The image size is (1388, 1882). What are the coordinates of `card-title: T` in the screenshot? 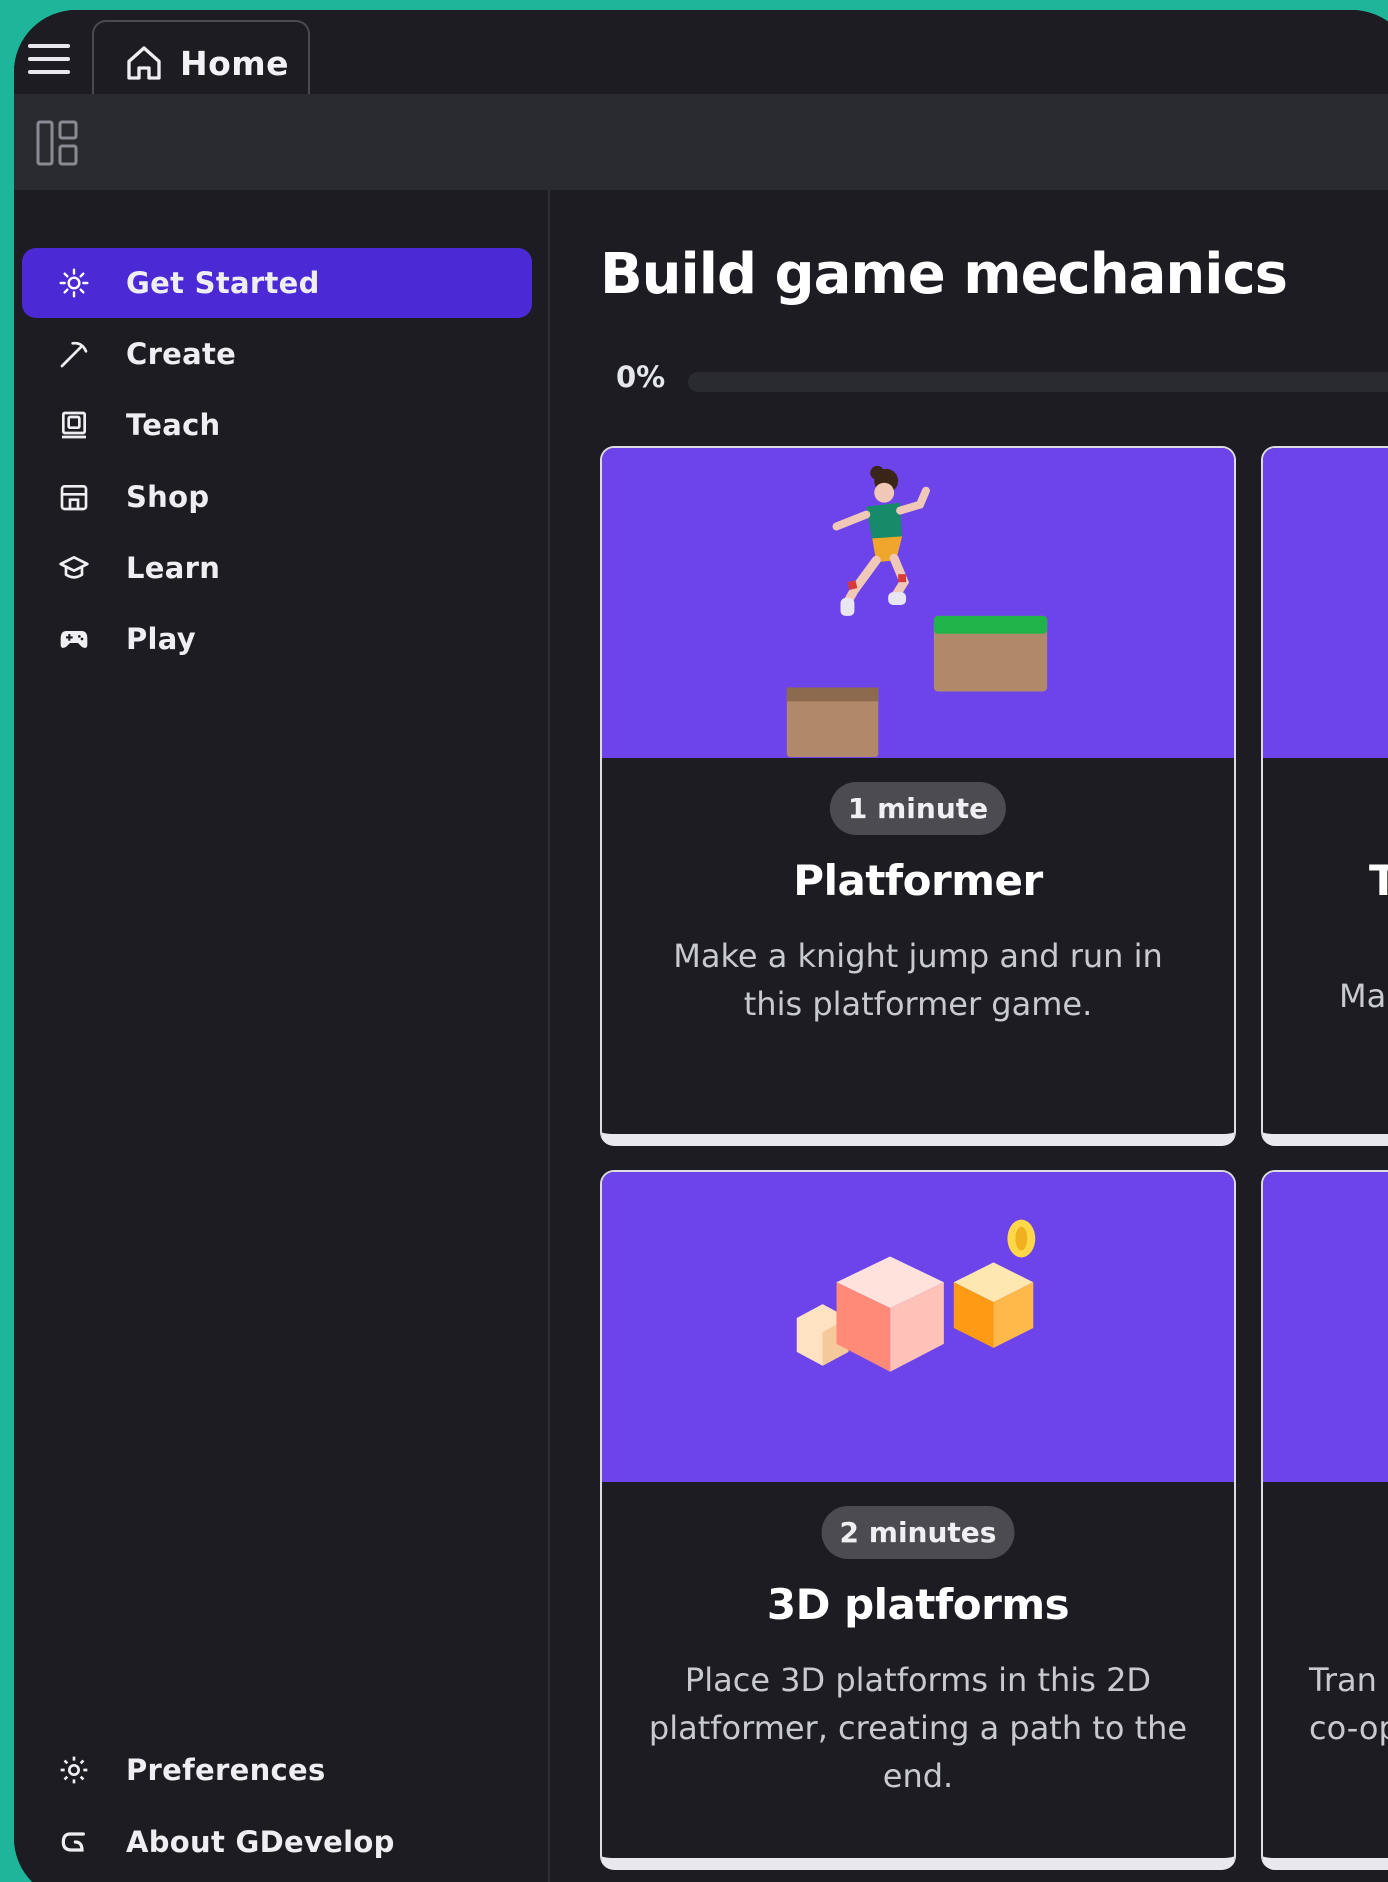 It's located at (1378, 880).